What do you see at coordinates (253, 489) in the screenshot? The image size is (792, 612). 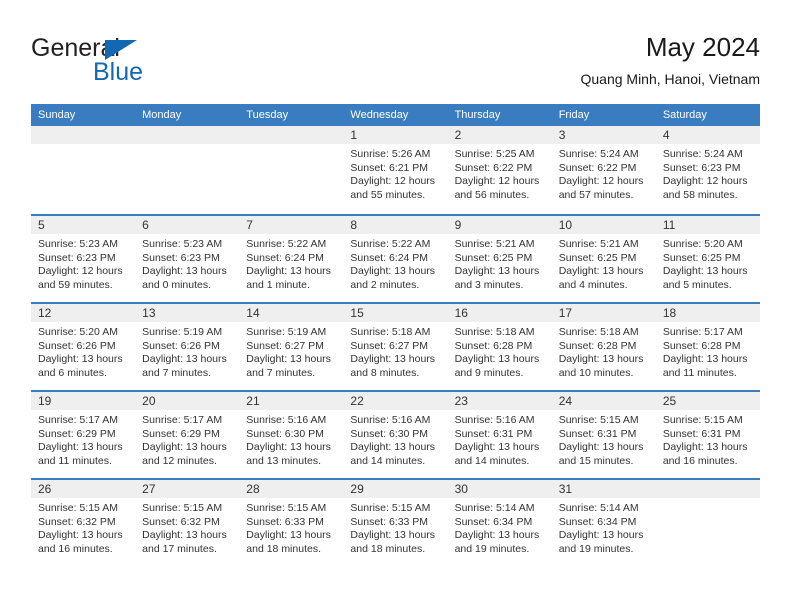 I see `day-number: 28` at bounding box center [253, 489].